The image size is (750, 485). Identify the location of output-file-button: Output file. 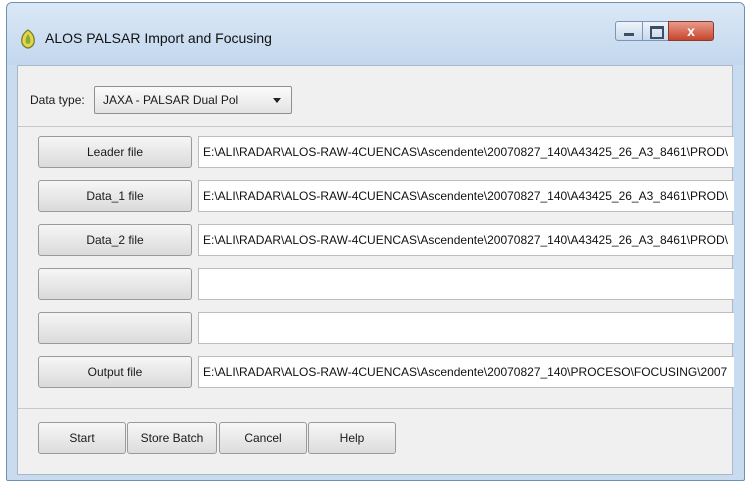
(115, 372).